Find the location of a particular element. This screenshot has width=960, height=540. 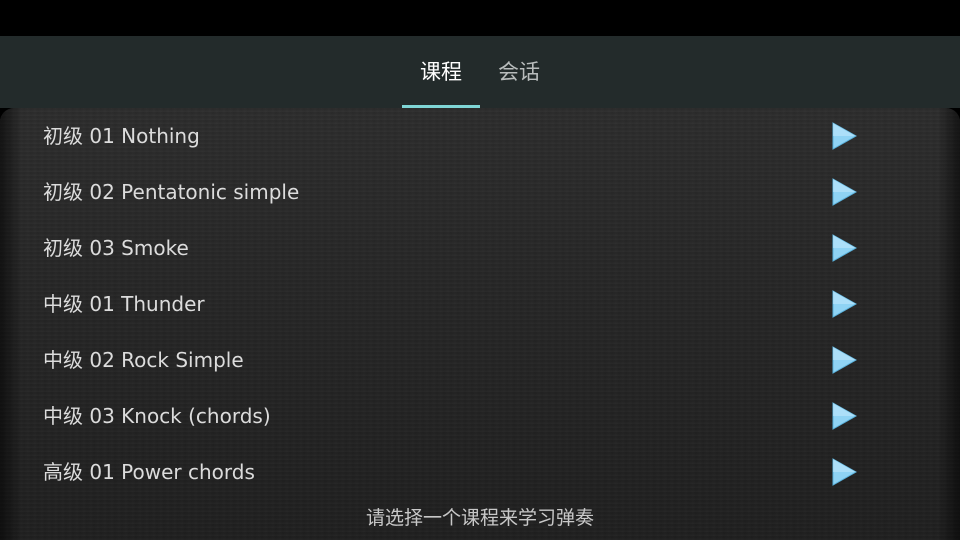

course-item-4: 中级 01 Thunder is located at coordinates (480, 304).